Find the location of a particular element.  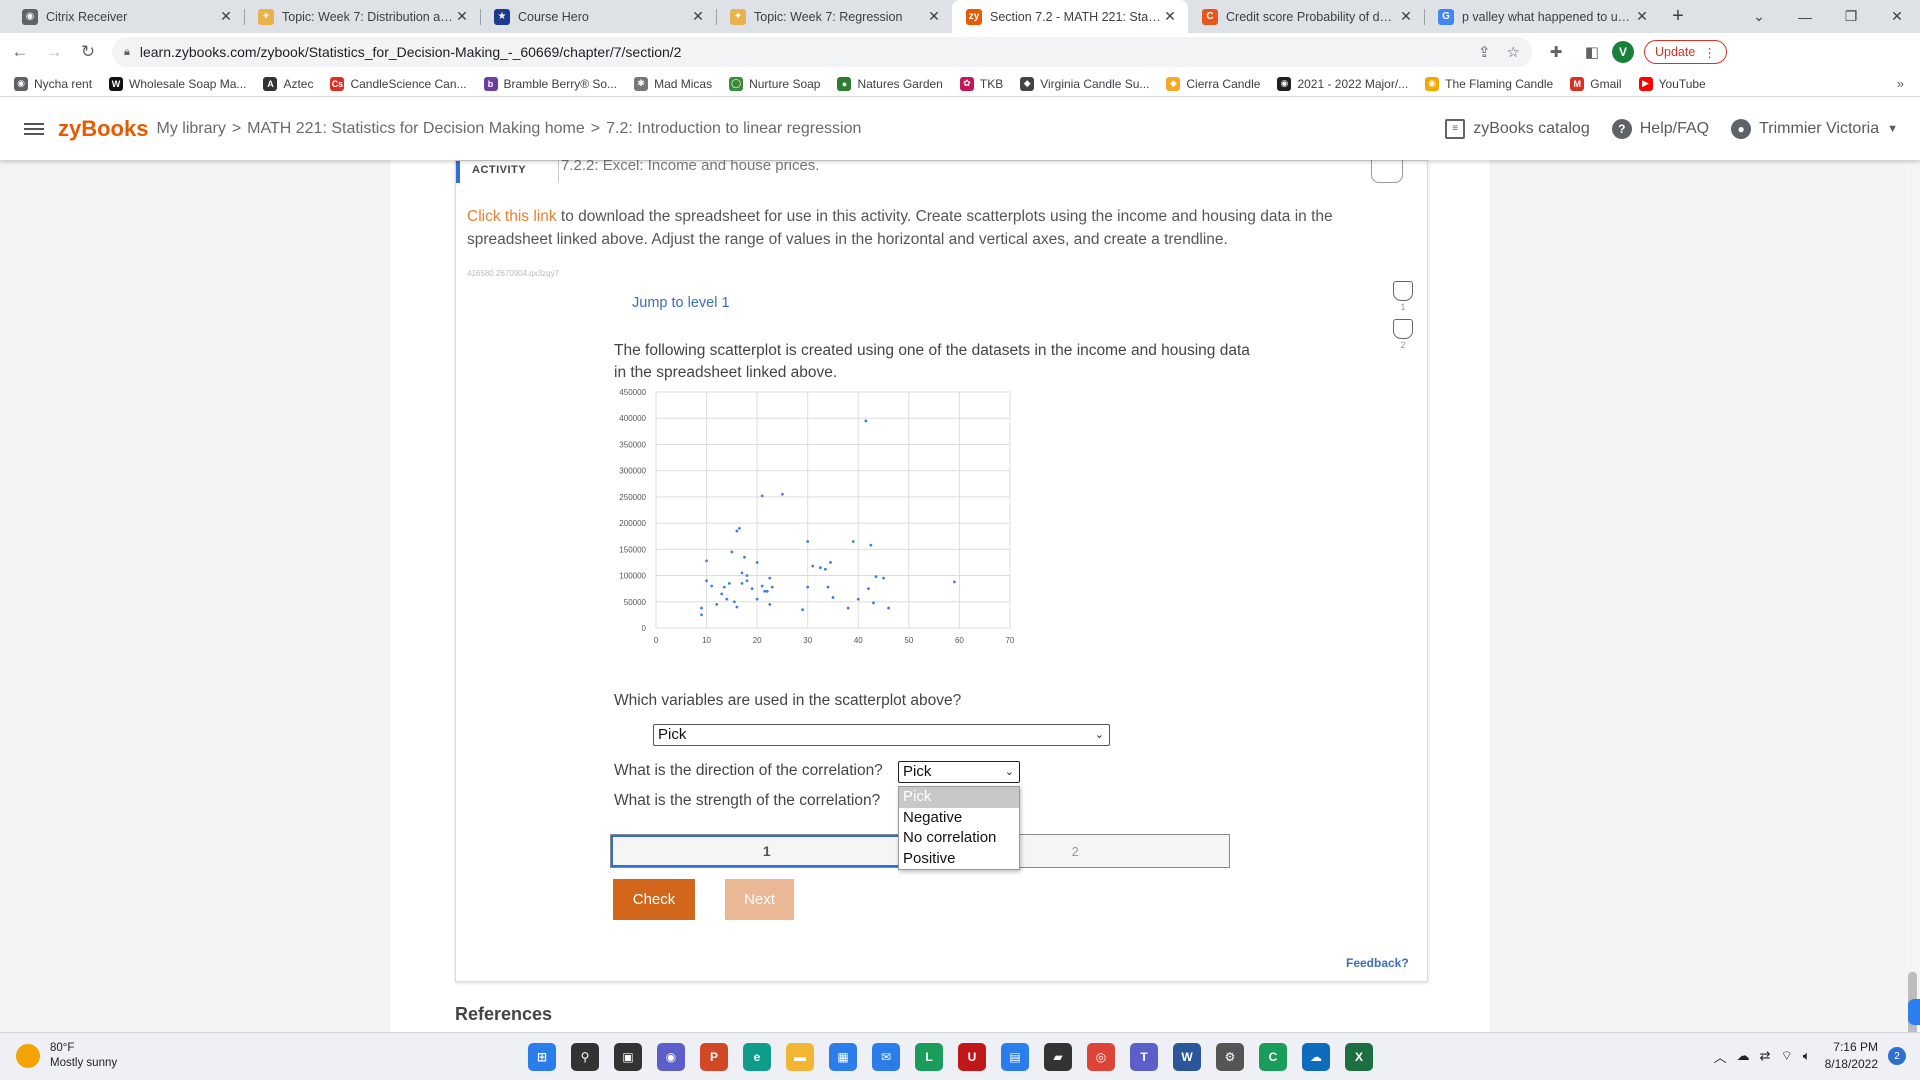

clock: 7:16 PM 8/18/2022 is located at coordinates (1851, 1056).